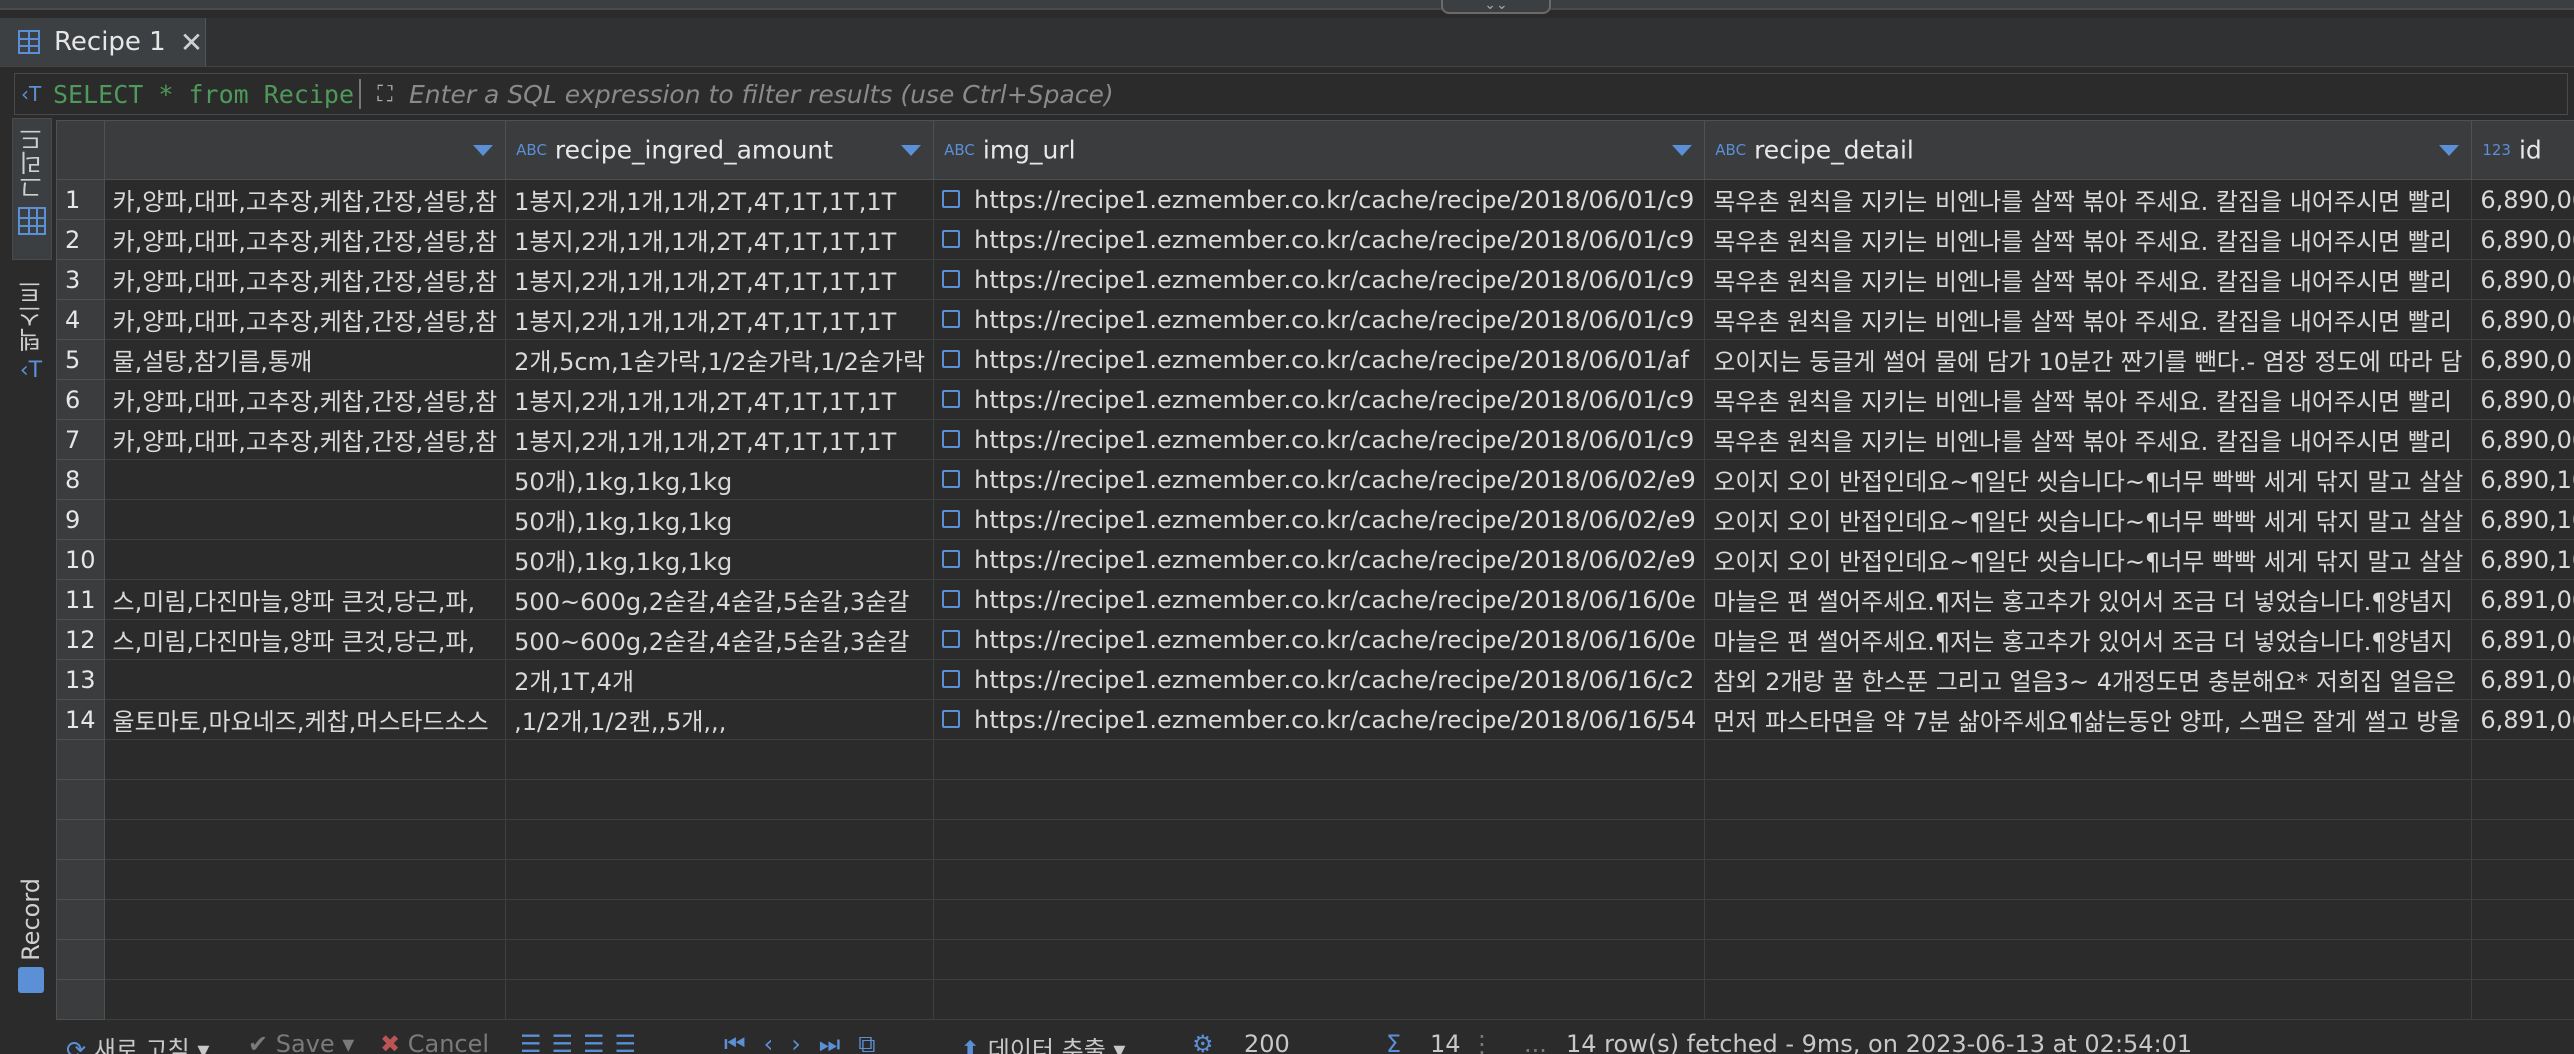  I want to click on row-number: 2, so click(80, 239).